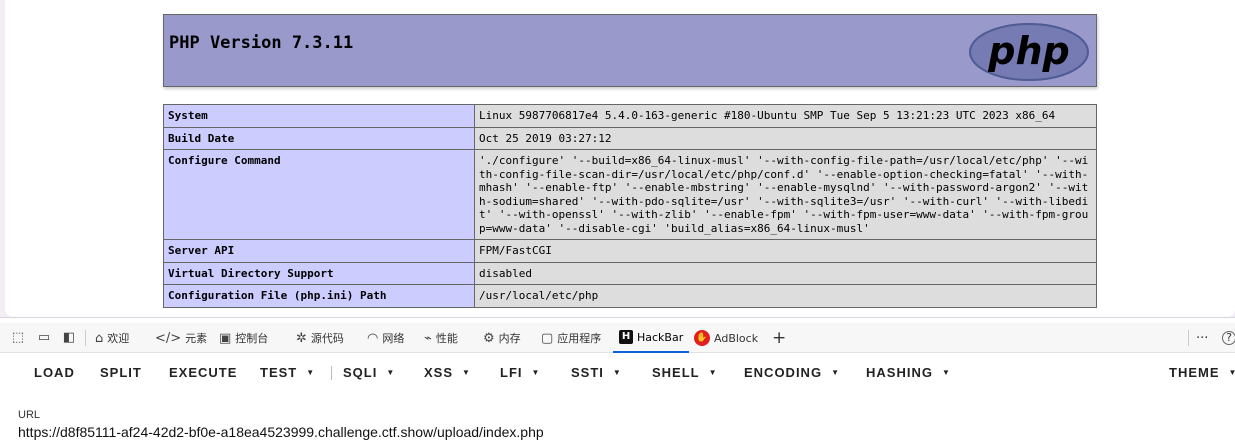  I want to click on tab-network: ◠ 网络, so click(385, 338).